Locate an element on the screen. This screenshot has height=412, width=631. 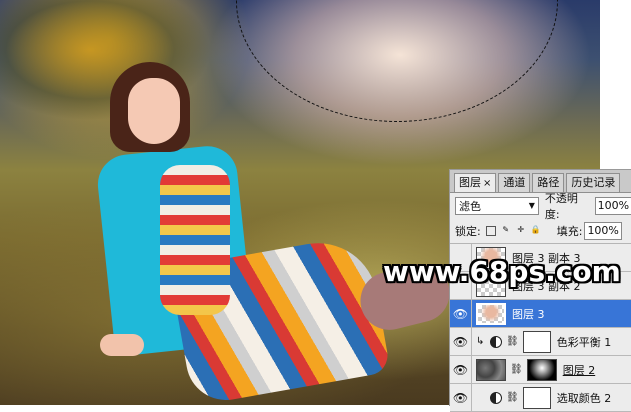
blend-row: 滤色 ▼ 不透明度: 100% is located at coordinates (540, 206).